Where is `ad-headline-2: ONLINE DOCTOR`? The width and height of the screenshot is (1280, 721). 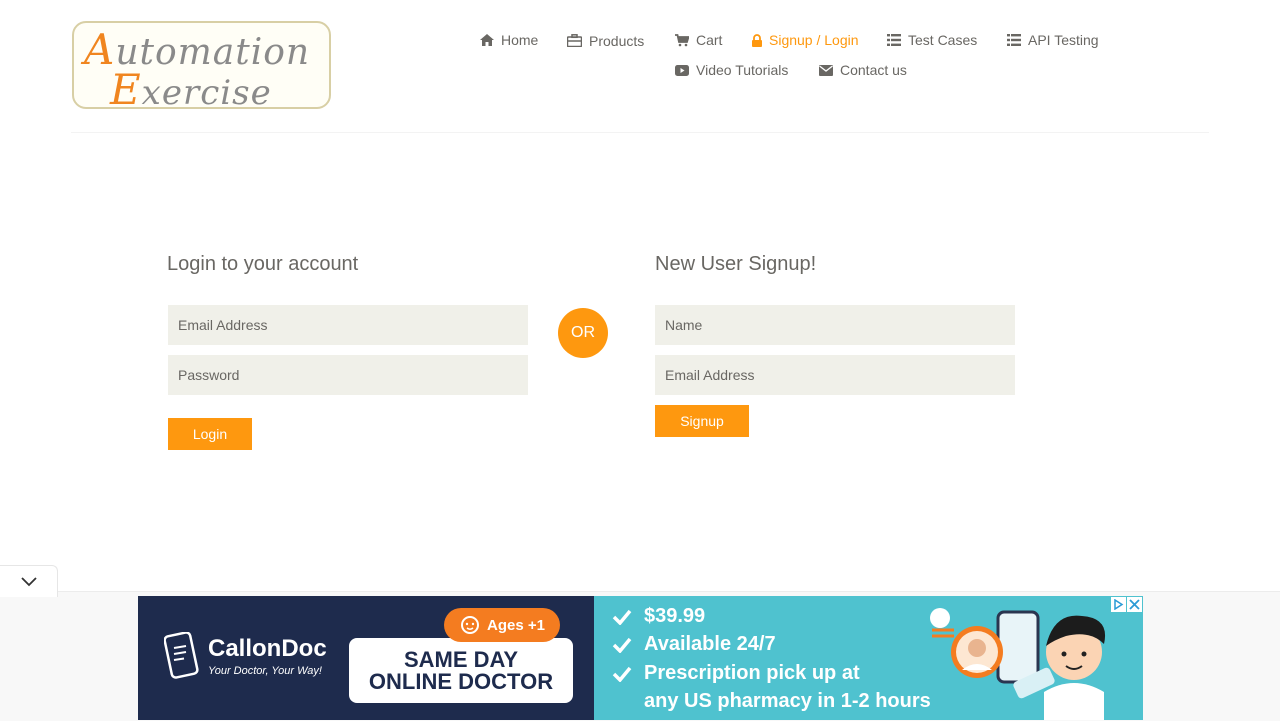
ad-headline-2: ONLINE DOCTOR is located at coordinates (461, 681).